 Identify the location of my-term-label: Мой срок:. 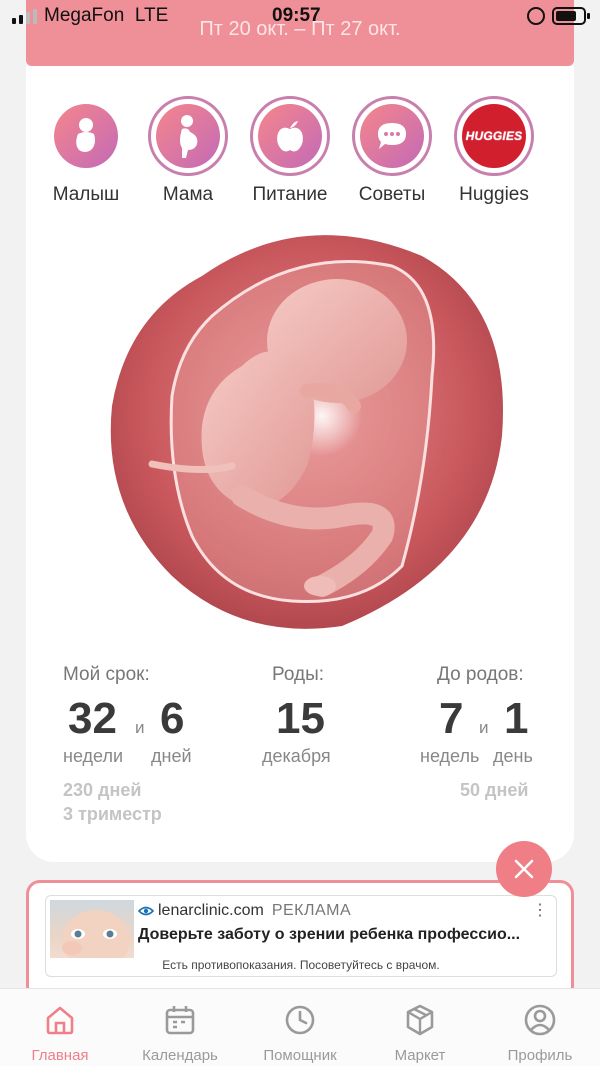
(106, 674).